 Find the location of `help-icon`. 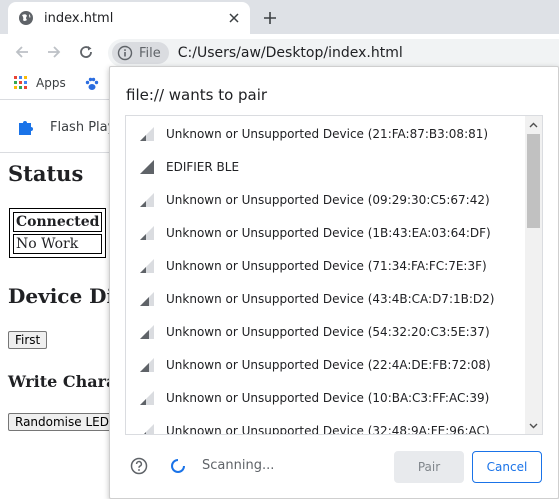

help-icon is located at coordinates (139, 466).